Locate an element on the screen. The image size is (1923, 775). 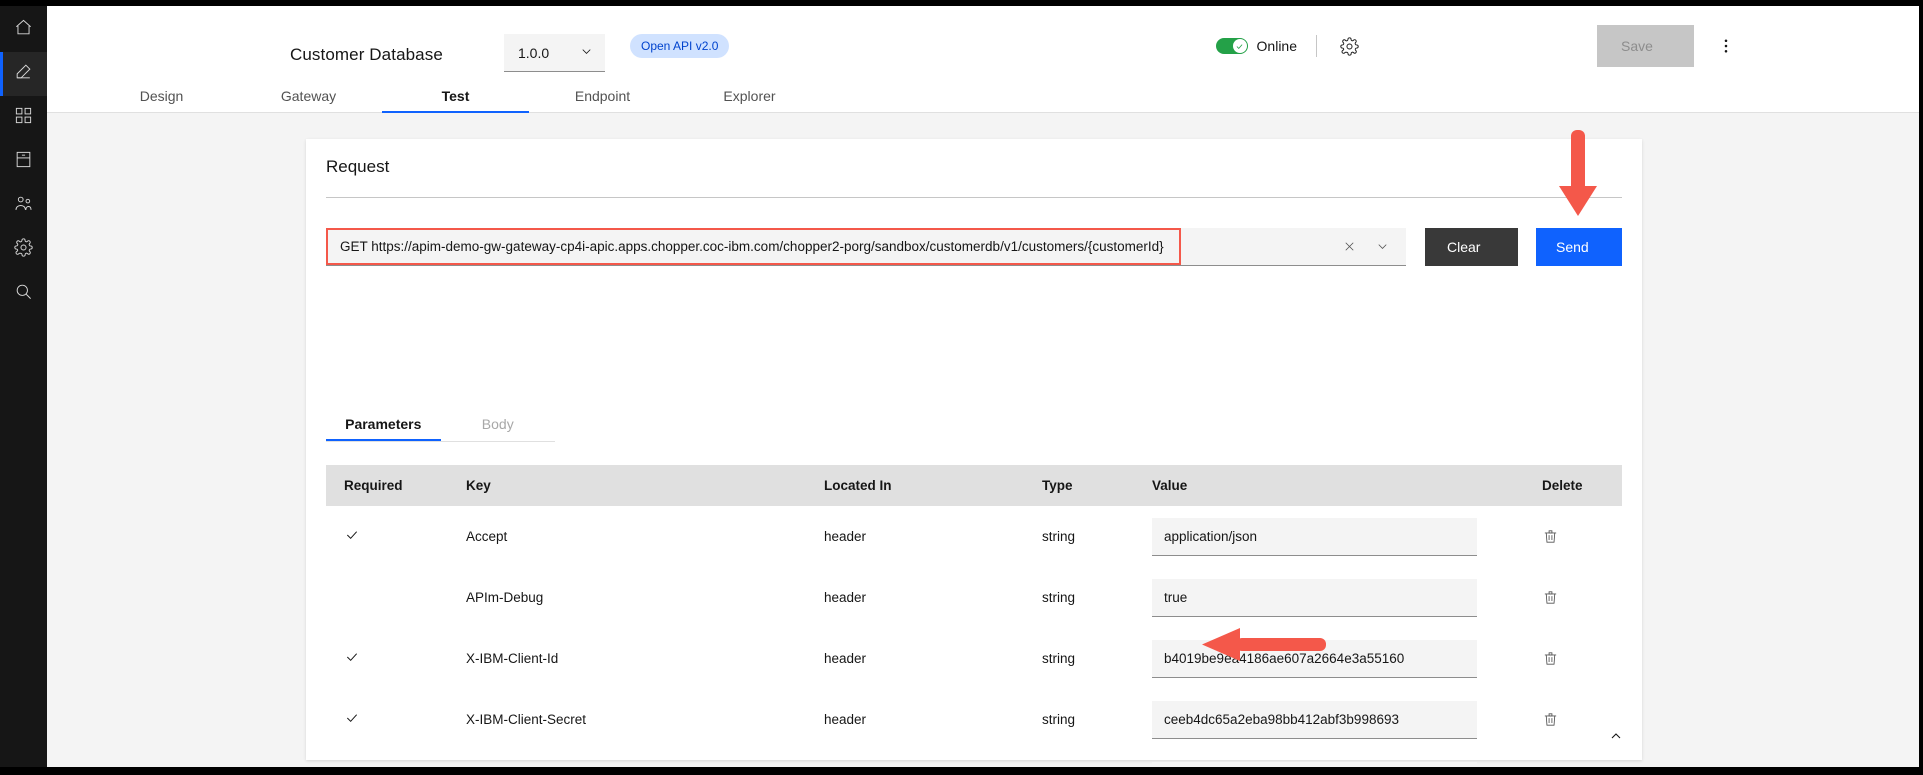
tab-endpoint: Endpoint is located at coordinates (602, 96).